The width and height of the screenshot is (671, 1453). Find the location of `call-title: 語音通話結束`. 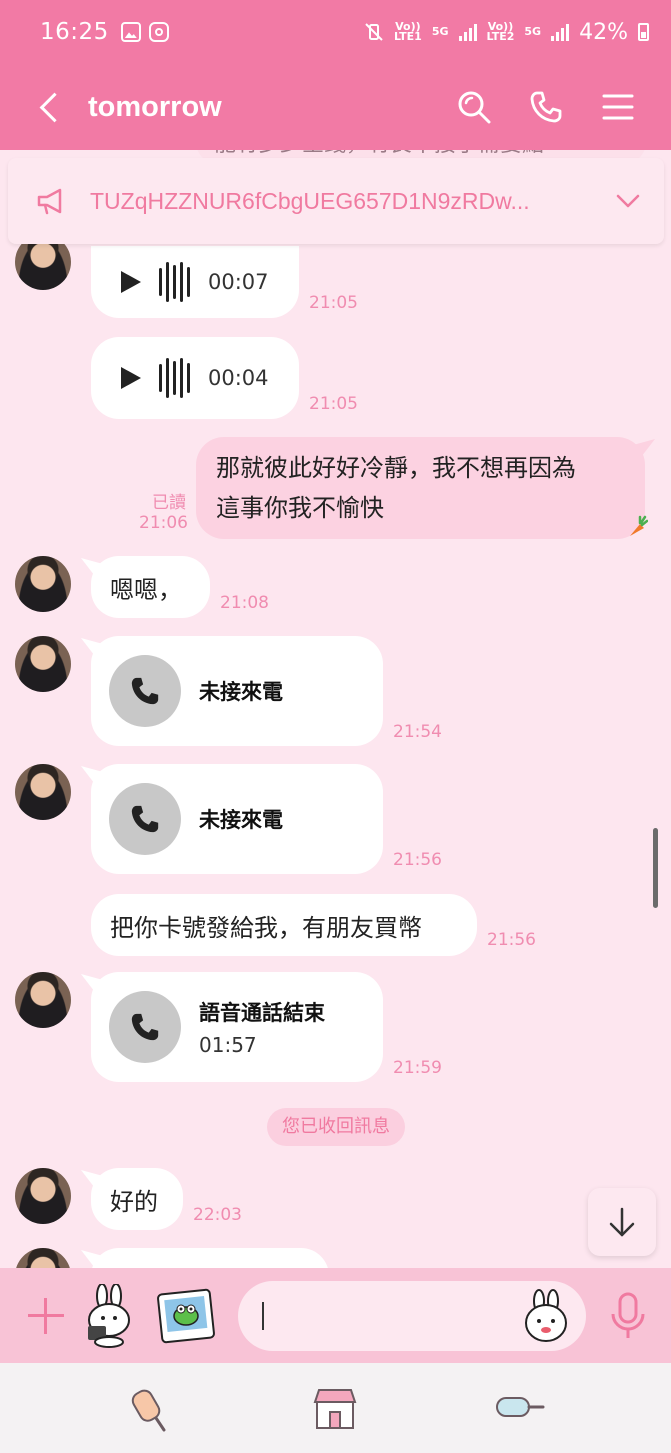

call-title: 語音通話結束 is located at coordinates (262, 1013).